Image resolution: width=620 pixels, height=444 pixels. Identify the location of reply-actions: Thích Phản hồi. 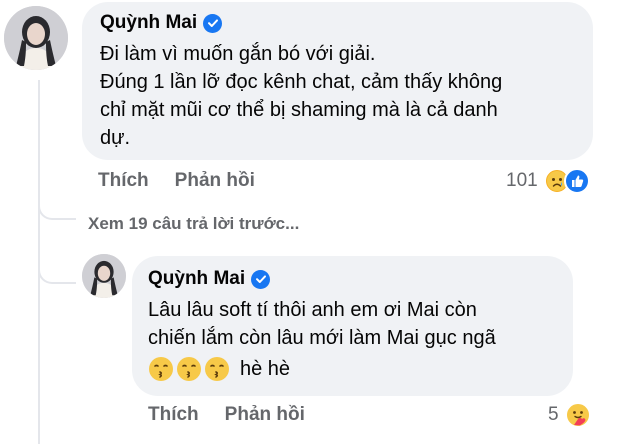
(226, 415).